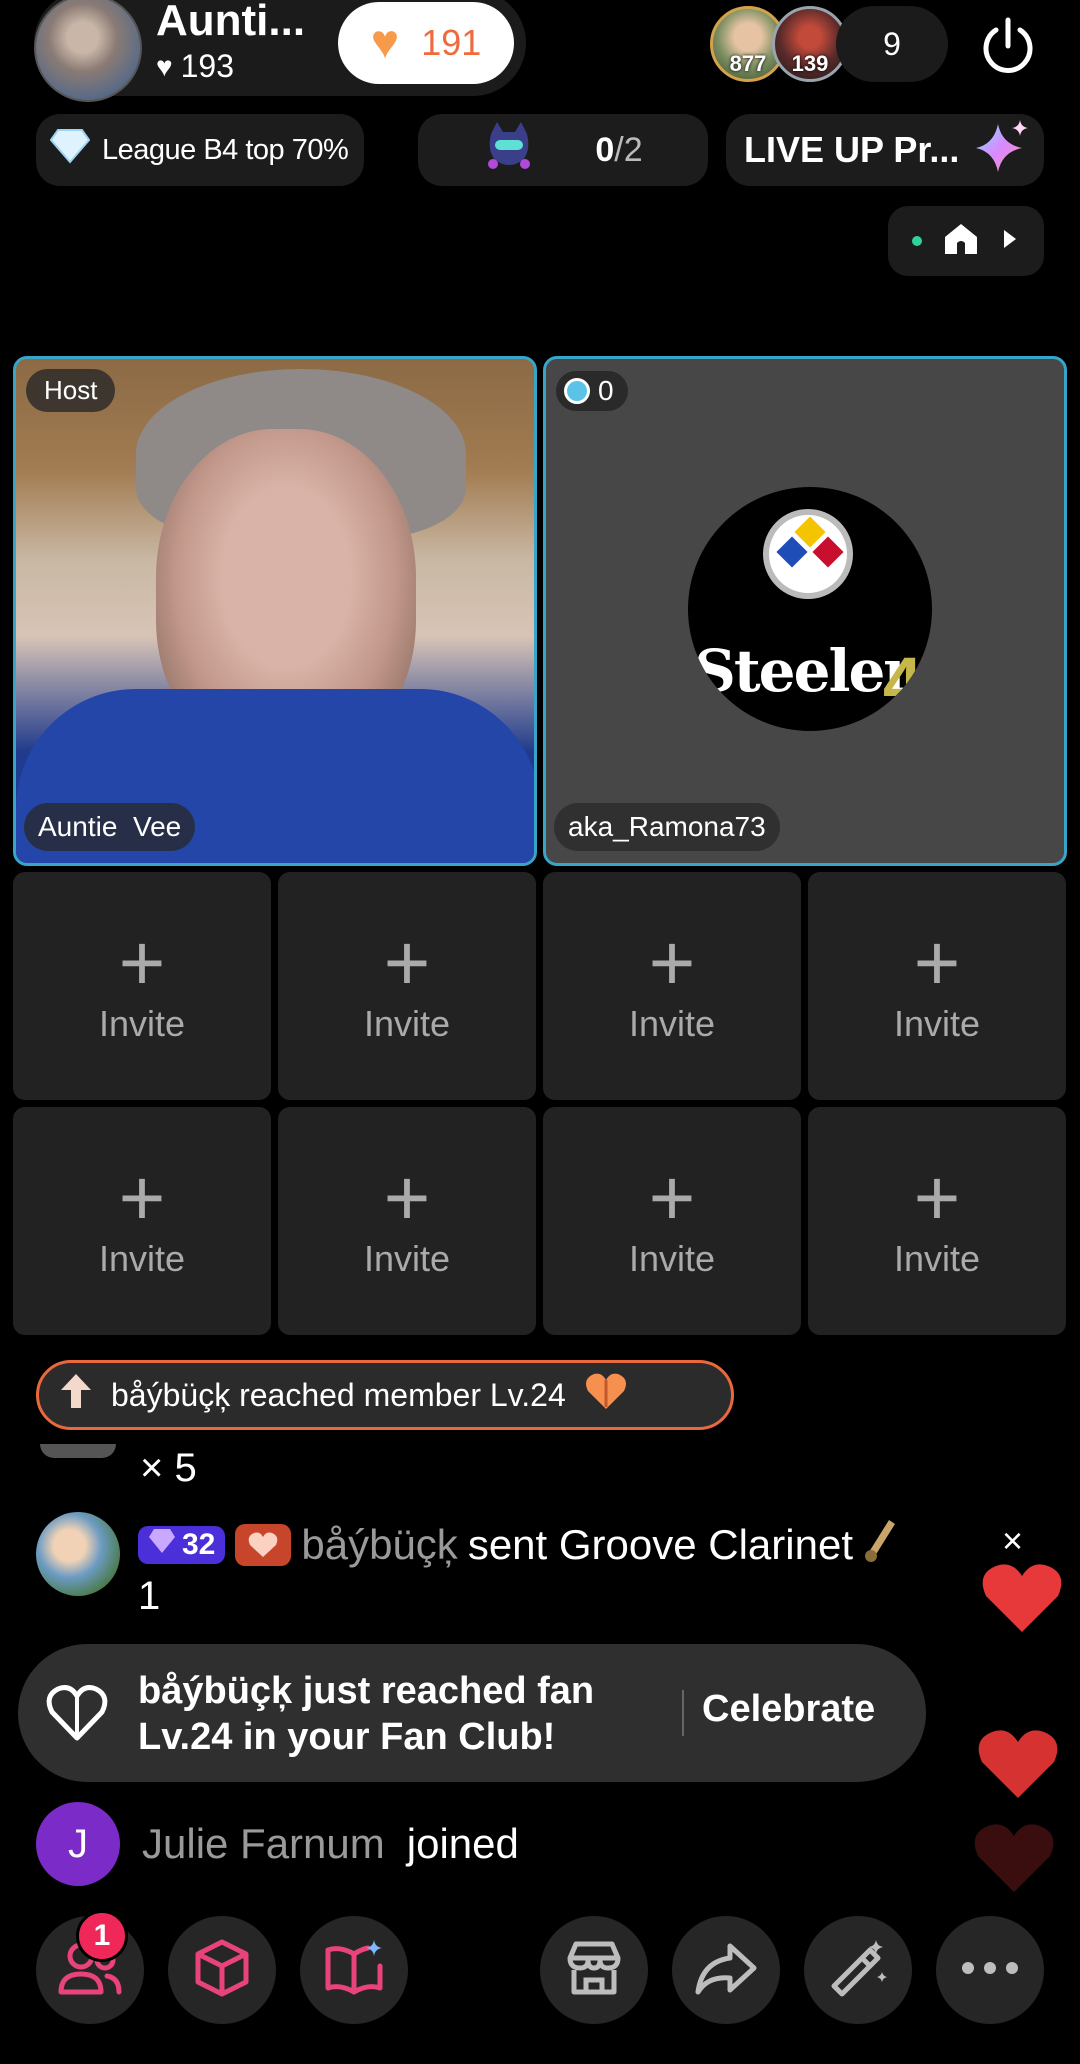 This screenshot has height=2064, width=1080. I want to click on viewer-count: 9, so click(892, 44).